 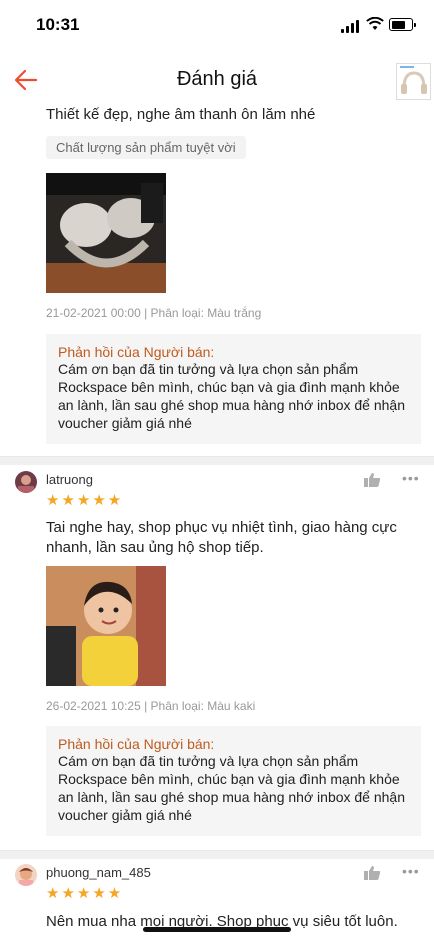 I want to click on battery-icon, so click(x=402, y=24).